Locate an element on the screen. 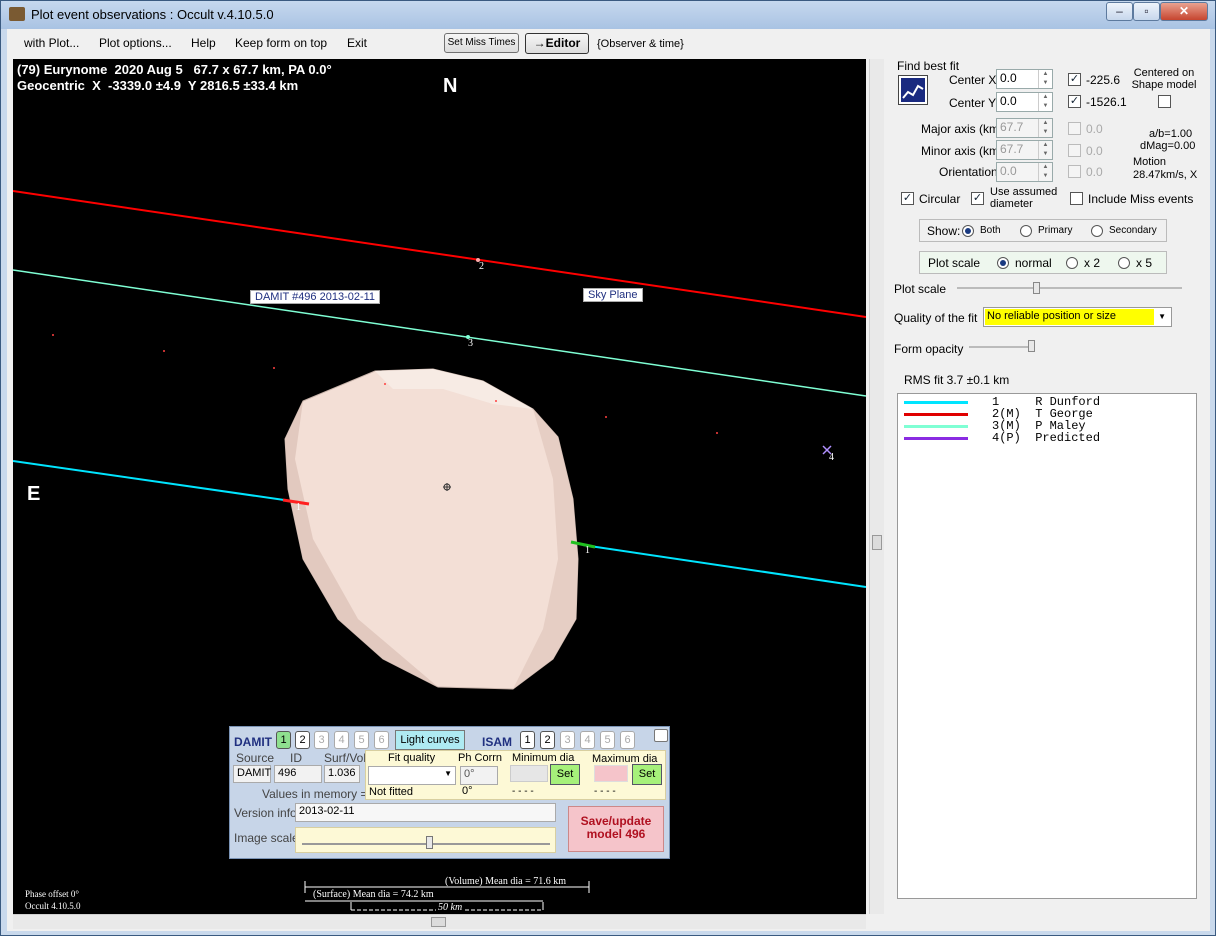  id-header: ID is located at coordinates (296, 758).